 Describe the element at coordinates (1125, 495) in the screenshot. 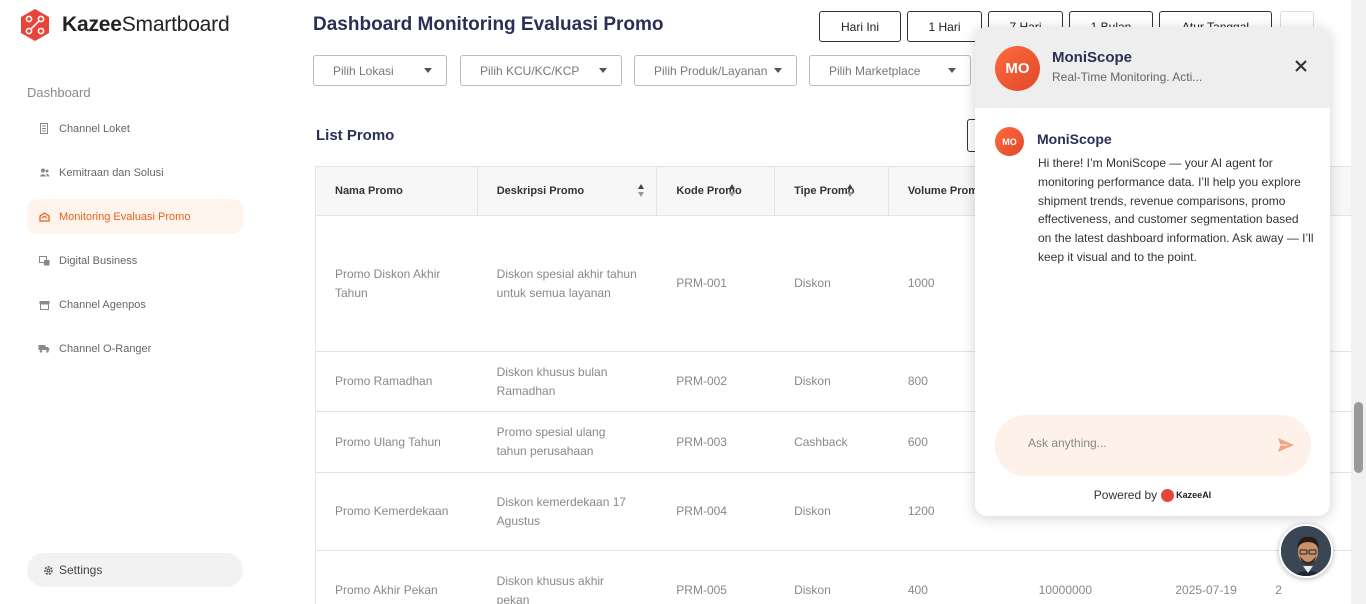

I see `powered-by-label: Powered by` at that location.